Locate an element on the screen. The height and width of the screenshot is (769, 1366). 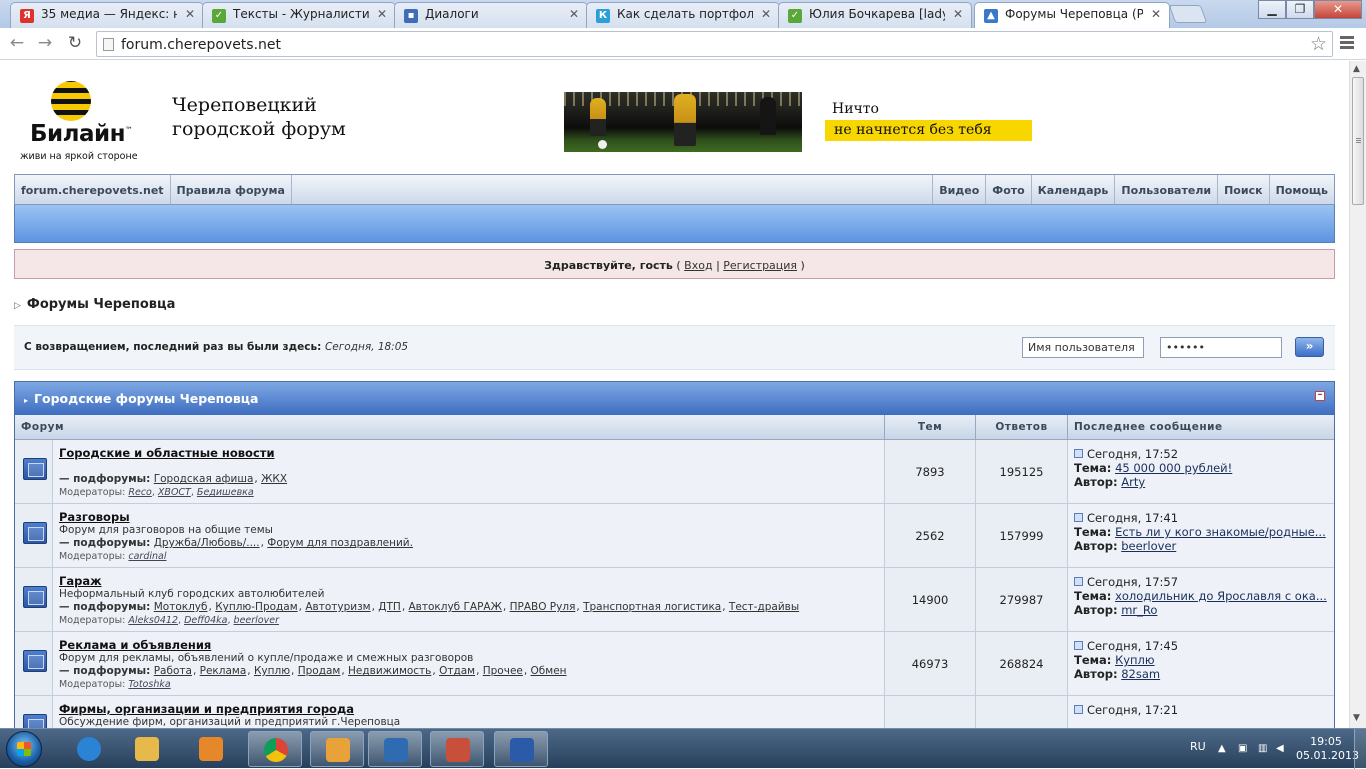
category-header: ▸ Городские форумы Череповца – is located at coordinates (674, 398).